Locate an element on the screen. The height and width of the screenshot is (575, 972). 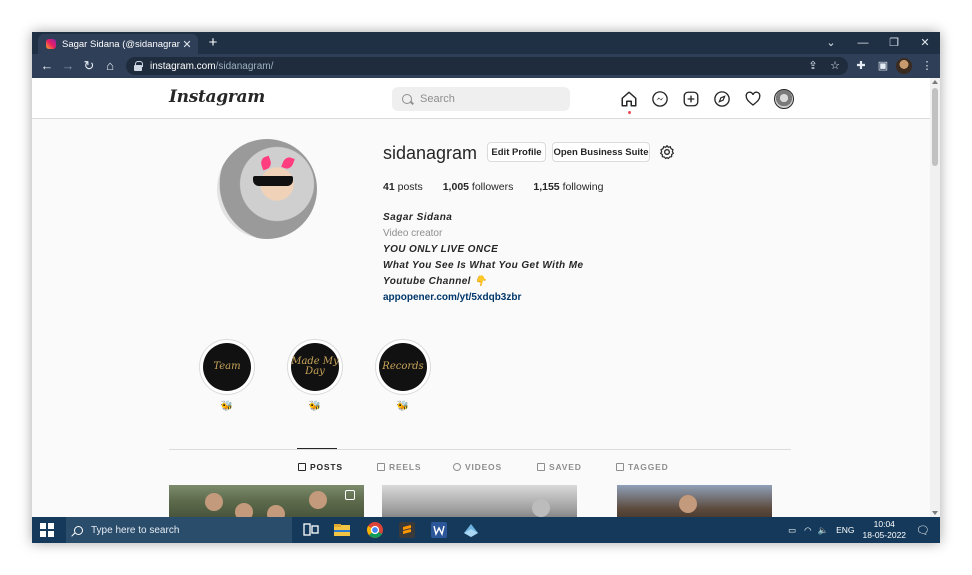
address-bar: instagram.com/sidanagram/ is located at coordinates (487, 66).